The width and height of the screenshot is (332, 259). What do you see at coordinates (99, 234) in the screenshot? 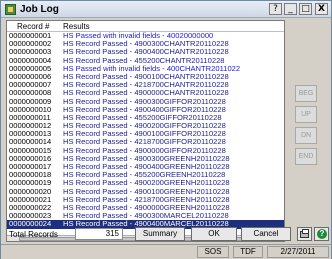
I see `total-records-value: 315` at bounding box center [99, 234].